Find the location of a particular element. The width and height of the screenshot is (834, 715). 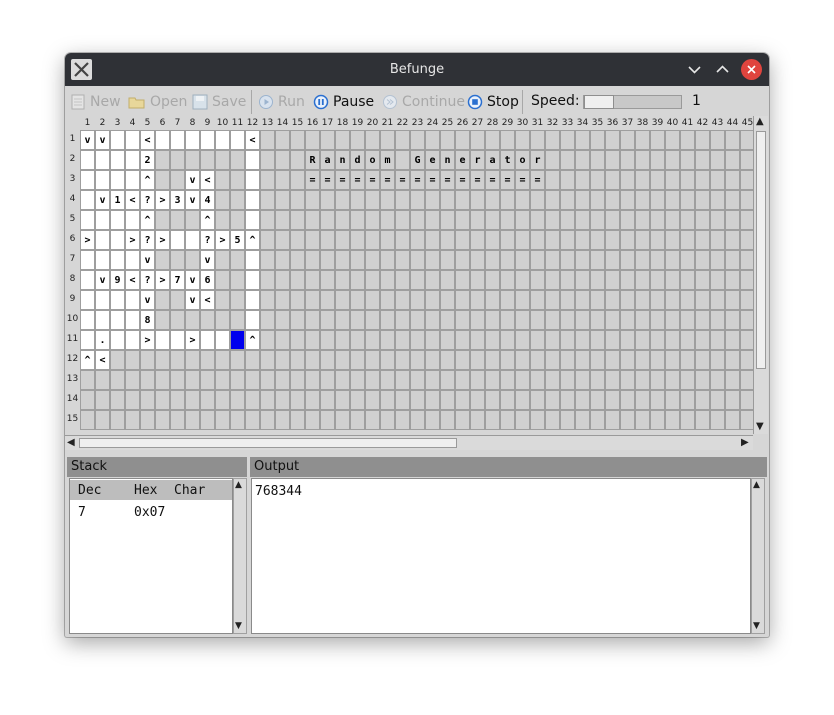

grid-cell: 5 is located at coordinates (237, 240).